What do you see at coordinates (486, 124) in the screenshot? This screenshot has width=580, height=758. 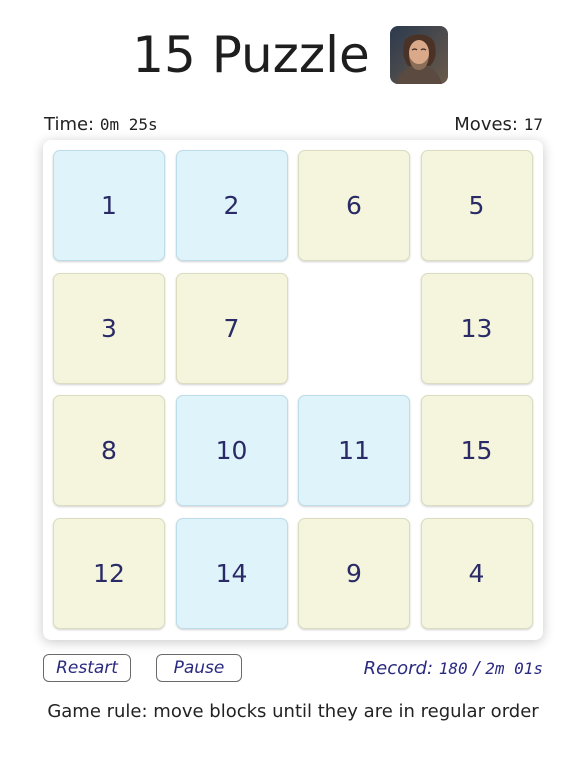 I see `moves-label: Moves:` at bounding box center [486, 124].